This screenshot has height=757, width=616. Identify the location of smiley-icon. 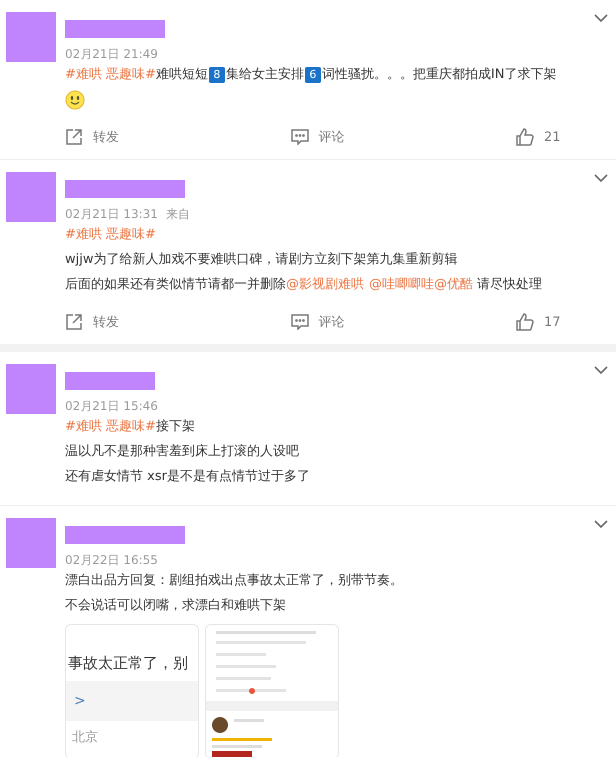
(75, 100).